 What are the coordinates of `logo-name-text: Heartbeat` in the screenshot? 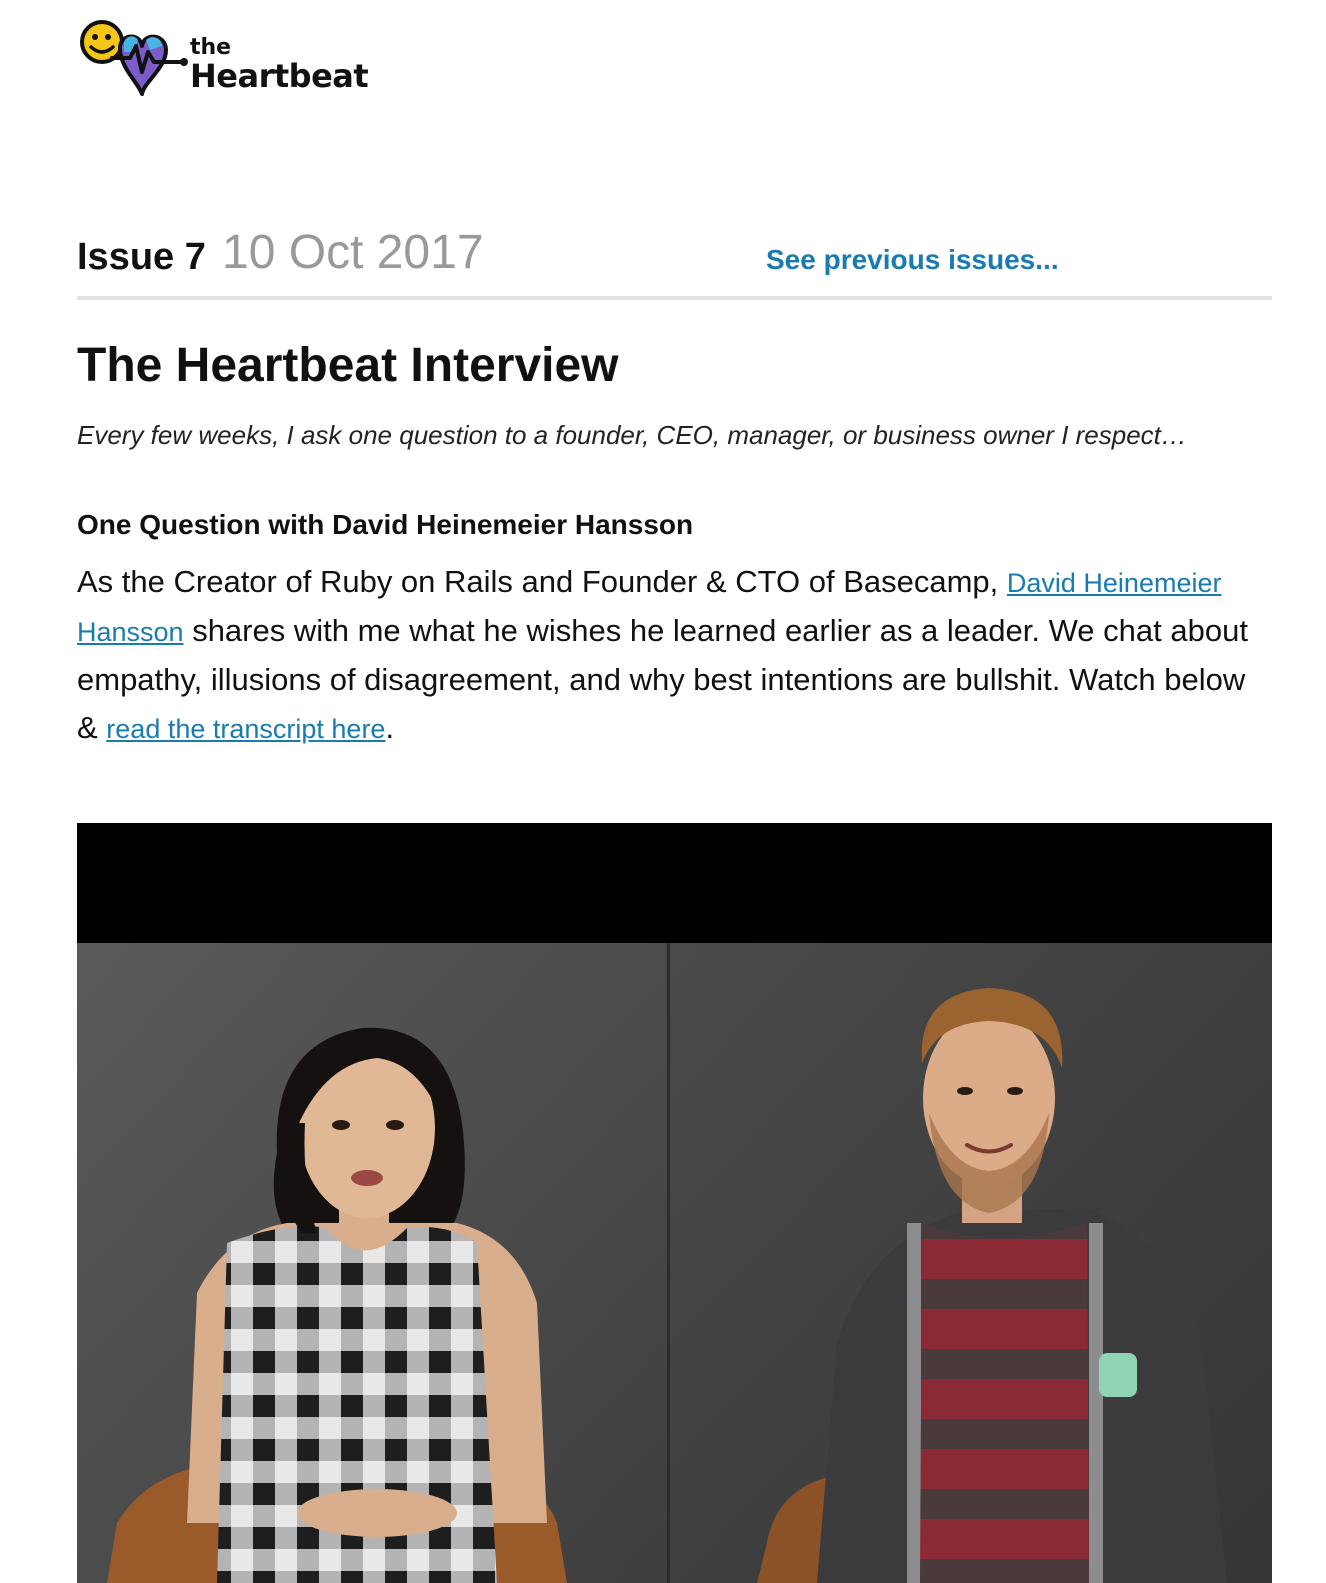 It's located at (279, 76).